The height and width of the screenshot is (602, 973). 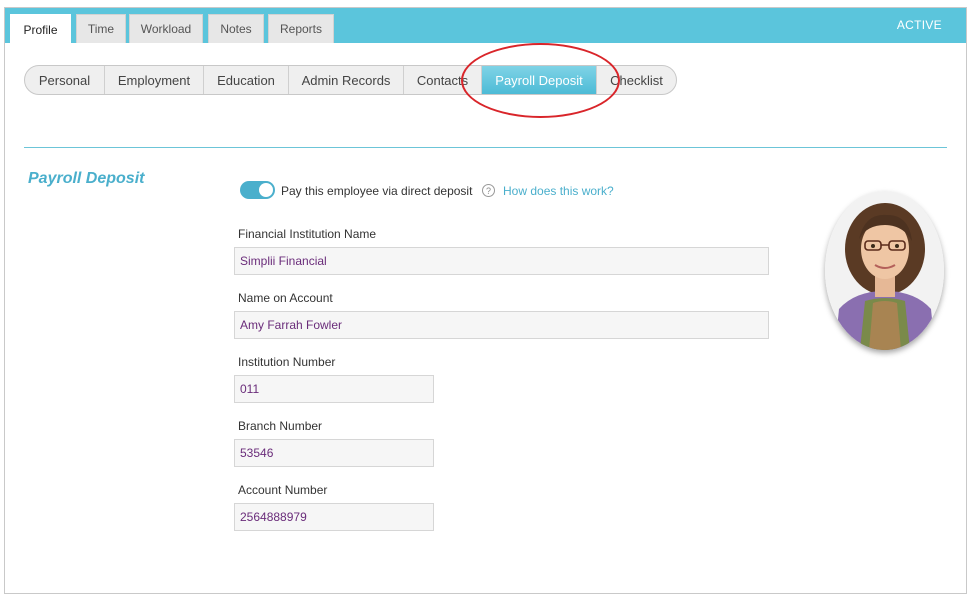 I want to click on tab-reports: Reports, so click(x=301, y=28).